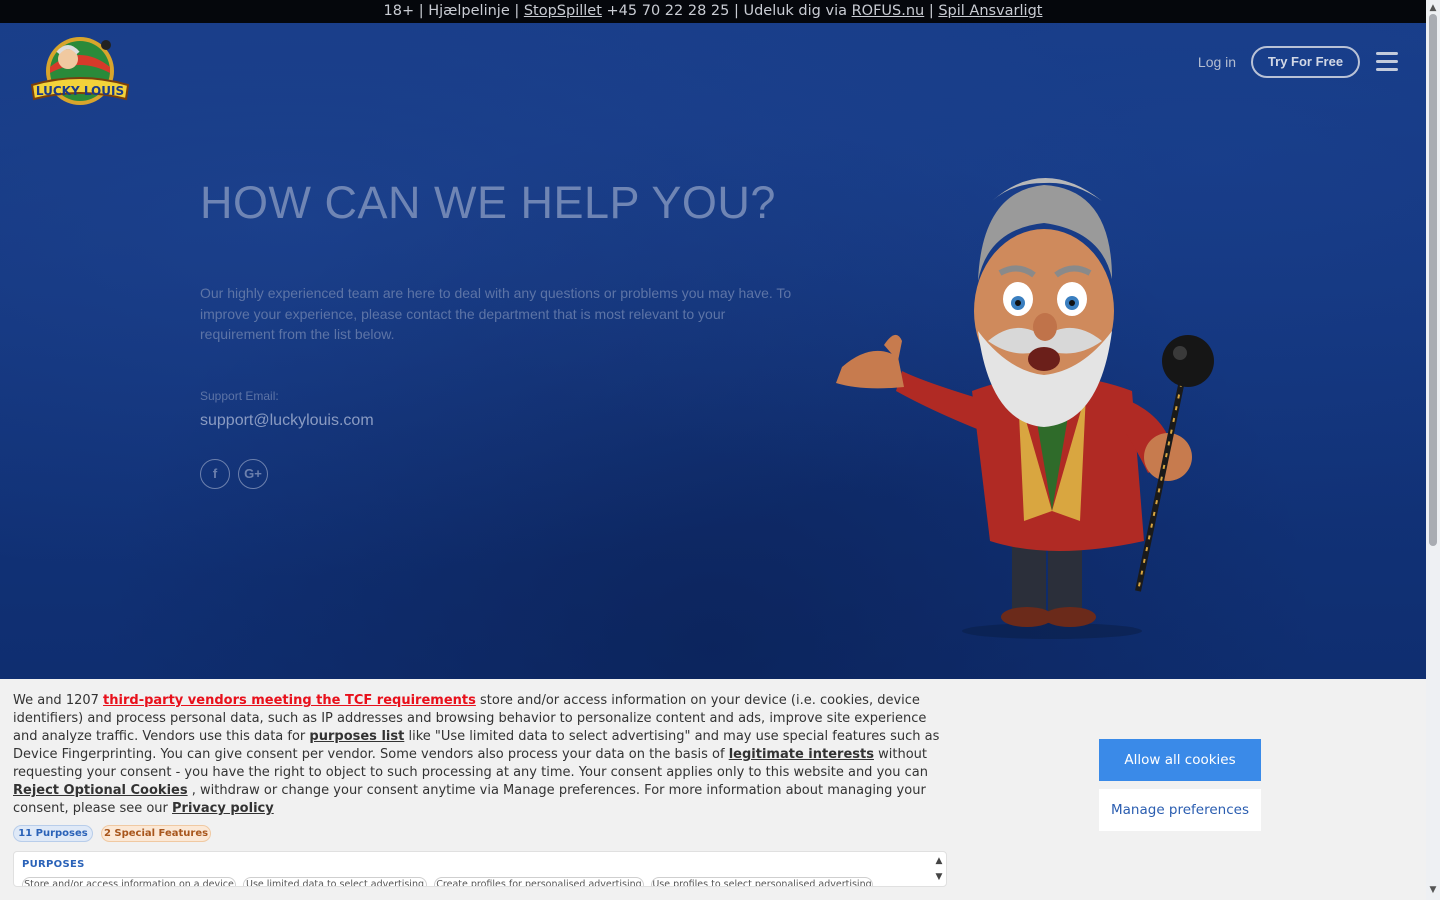 This screenshot has height=900, width=1440. What do you see at coordinates (888, 11) in the screenshot?
I see `rofus-link: ROFUS.nu` at bounding box center [888, 11].